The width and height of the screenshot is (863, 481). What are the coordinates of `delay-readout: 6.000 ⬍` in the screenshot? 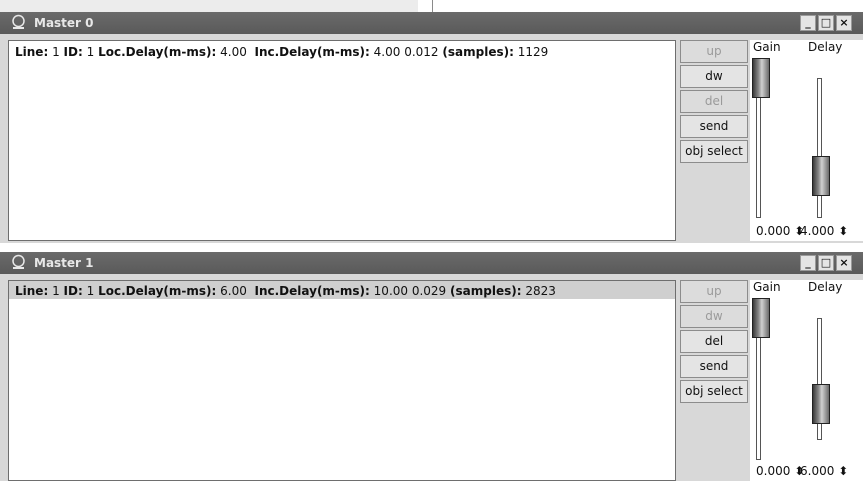 It's located at (824, 471).